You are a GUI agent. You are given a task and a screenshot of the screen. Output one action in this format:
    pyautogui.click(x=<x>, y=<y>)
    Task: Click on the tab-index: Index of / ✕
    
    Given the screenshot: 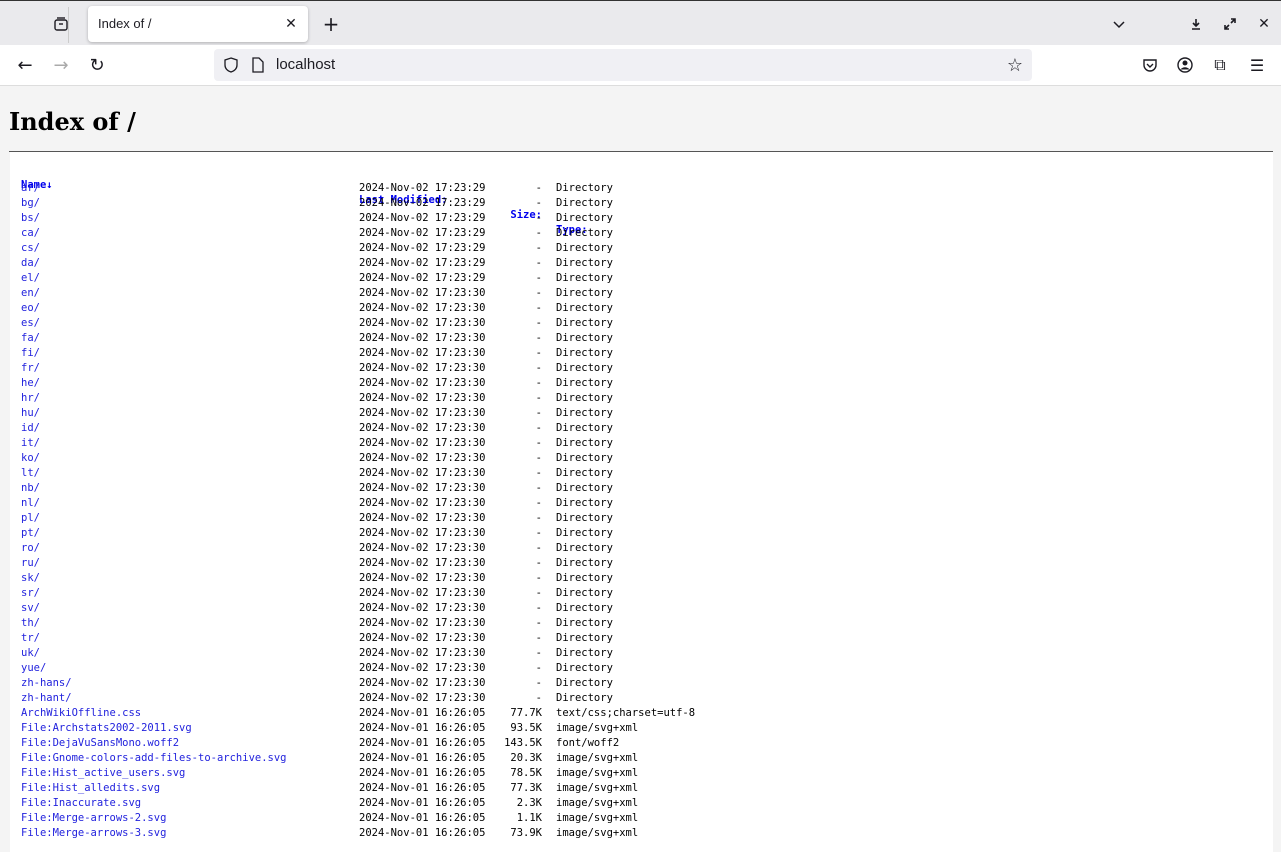 What is the action you would take?
    pyautogui.click(x=198, y=24)
    